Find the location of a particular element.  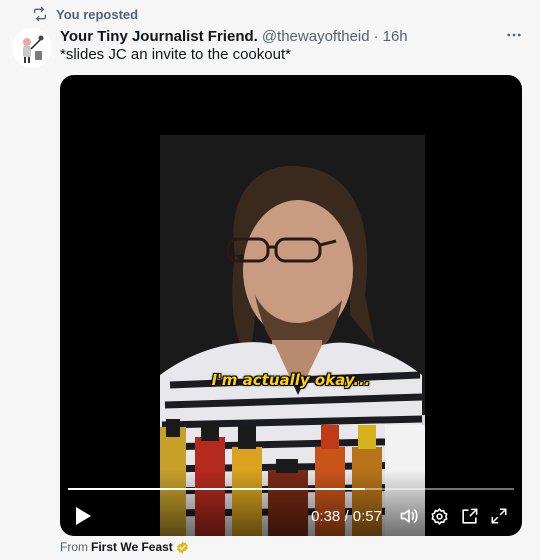

play-icon is located at coordinates (83, 516).